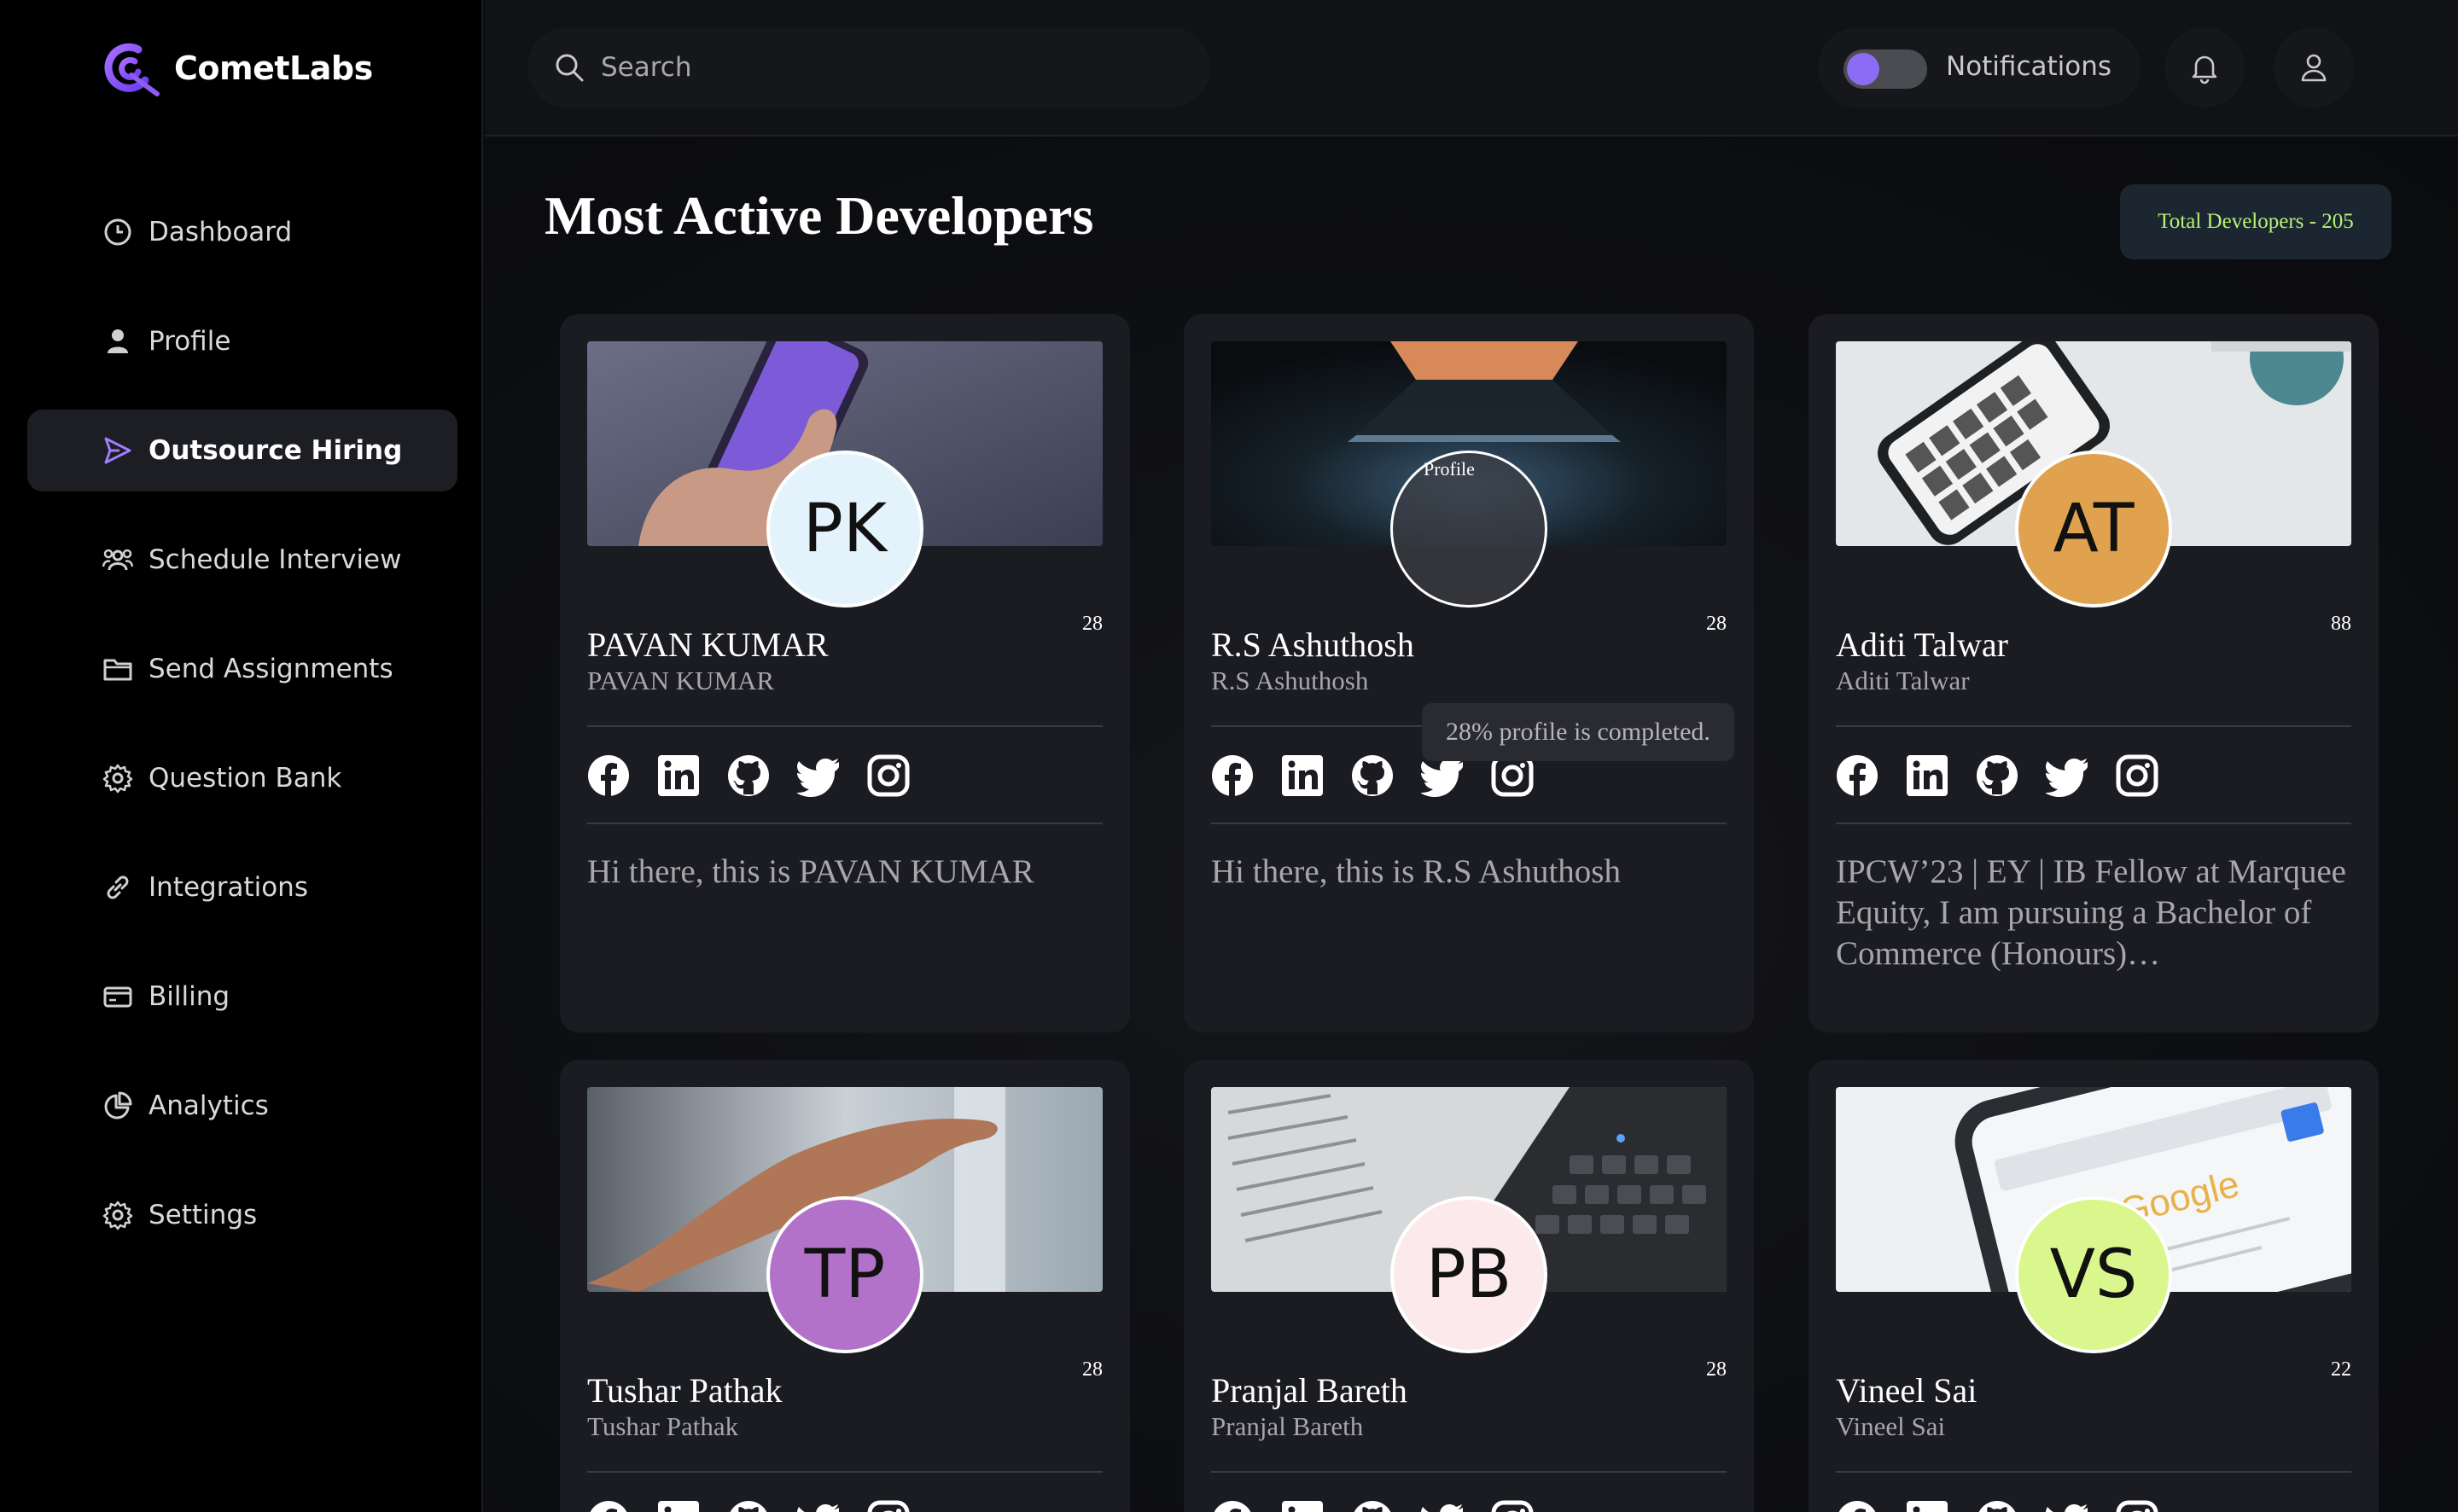  Describe the element at coordinates (242, 1215) in the screenshot. I see `sidebar-item-settings: Settings` at that location.